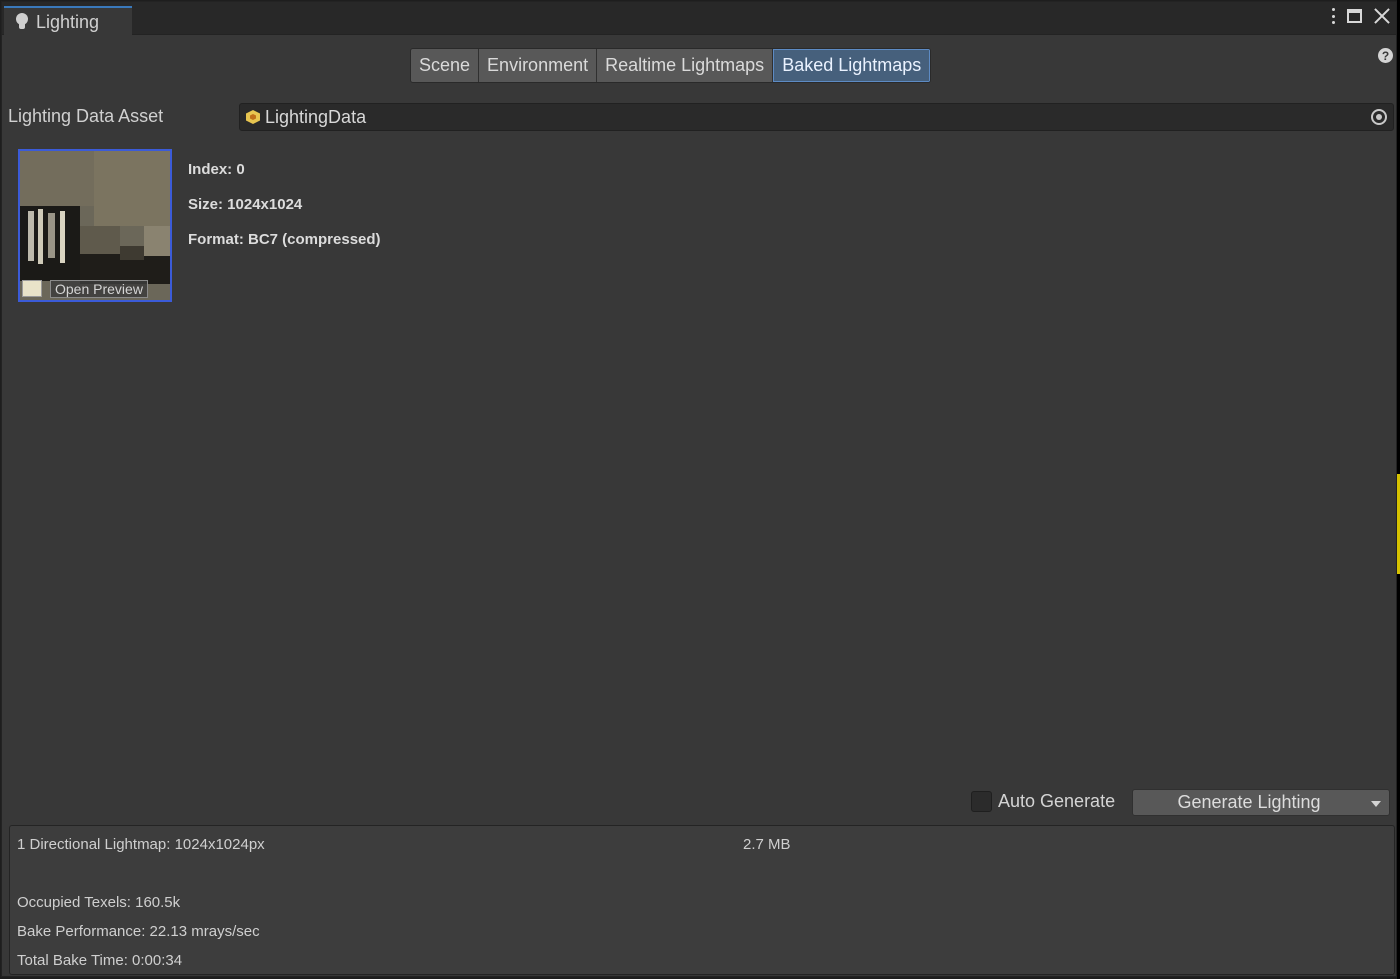  Describe the element at coordinates (1249, 802) in the screenshot. I see `generate-lighting-label: Generate Lighting` at that location.